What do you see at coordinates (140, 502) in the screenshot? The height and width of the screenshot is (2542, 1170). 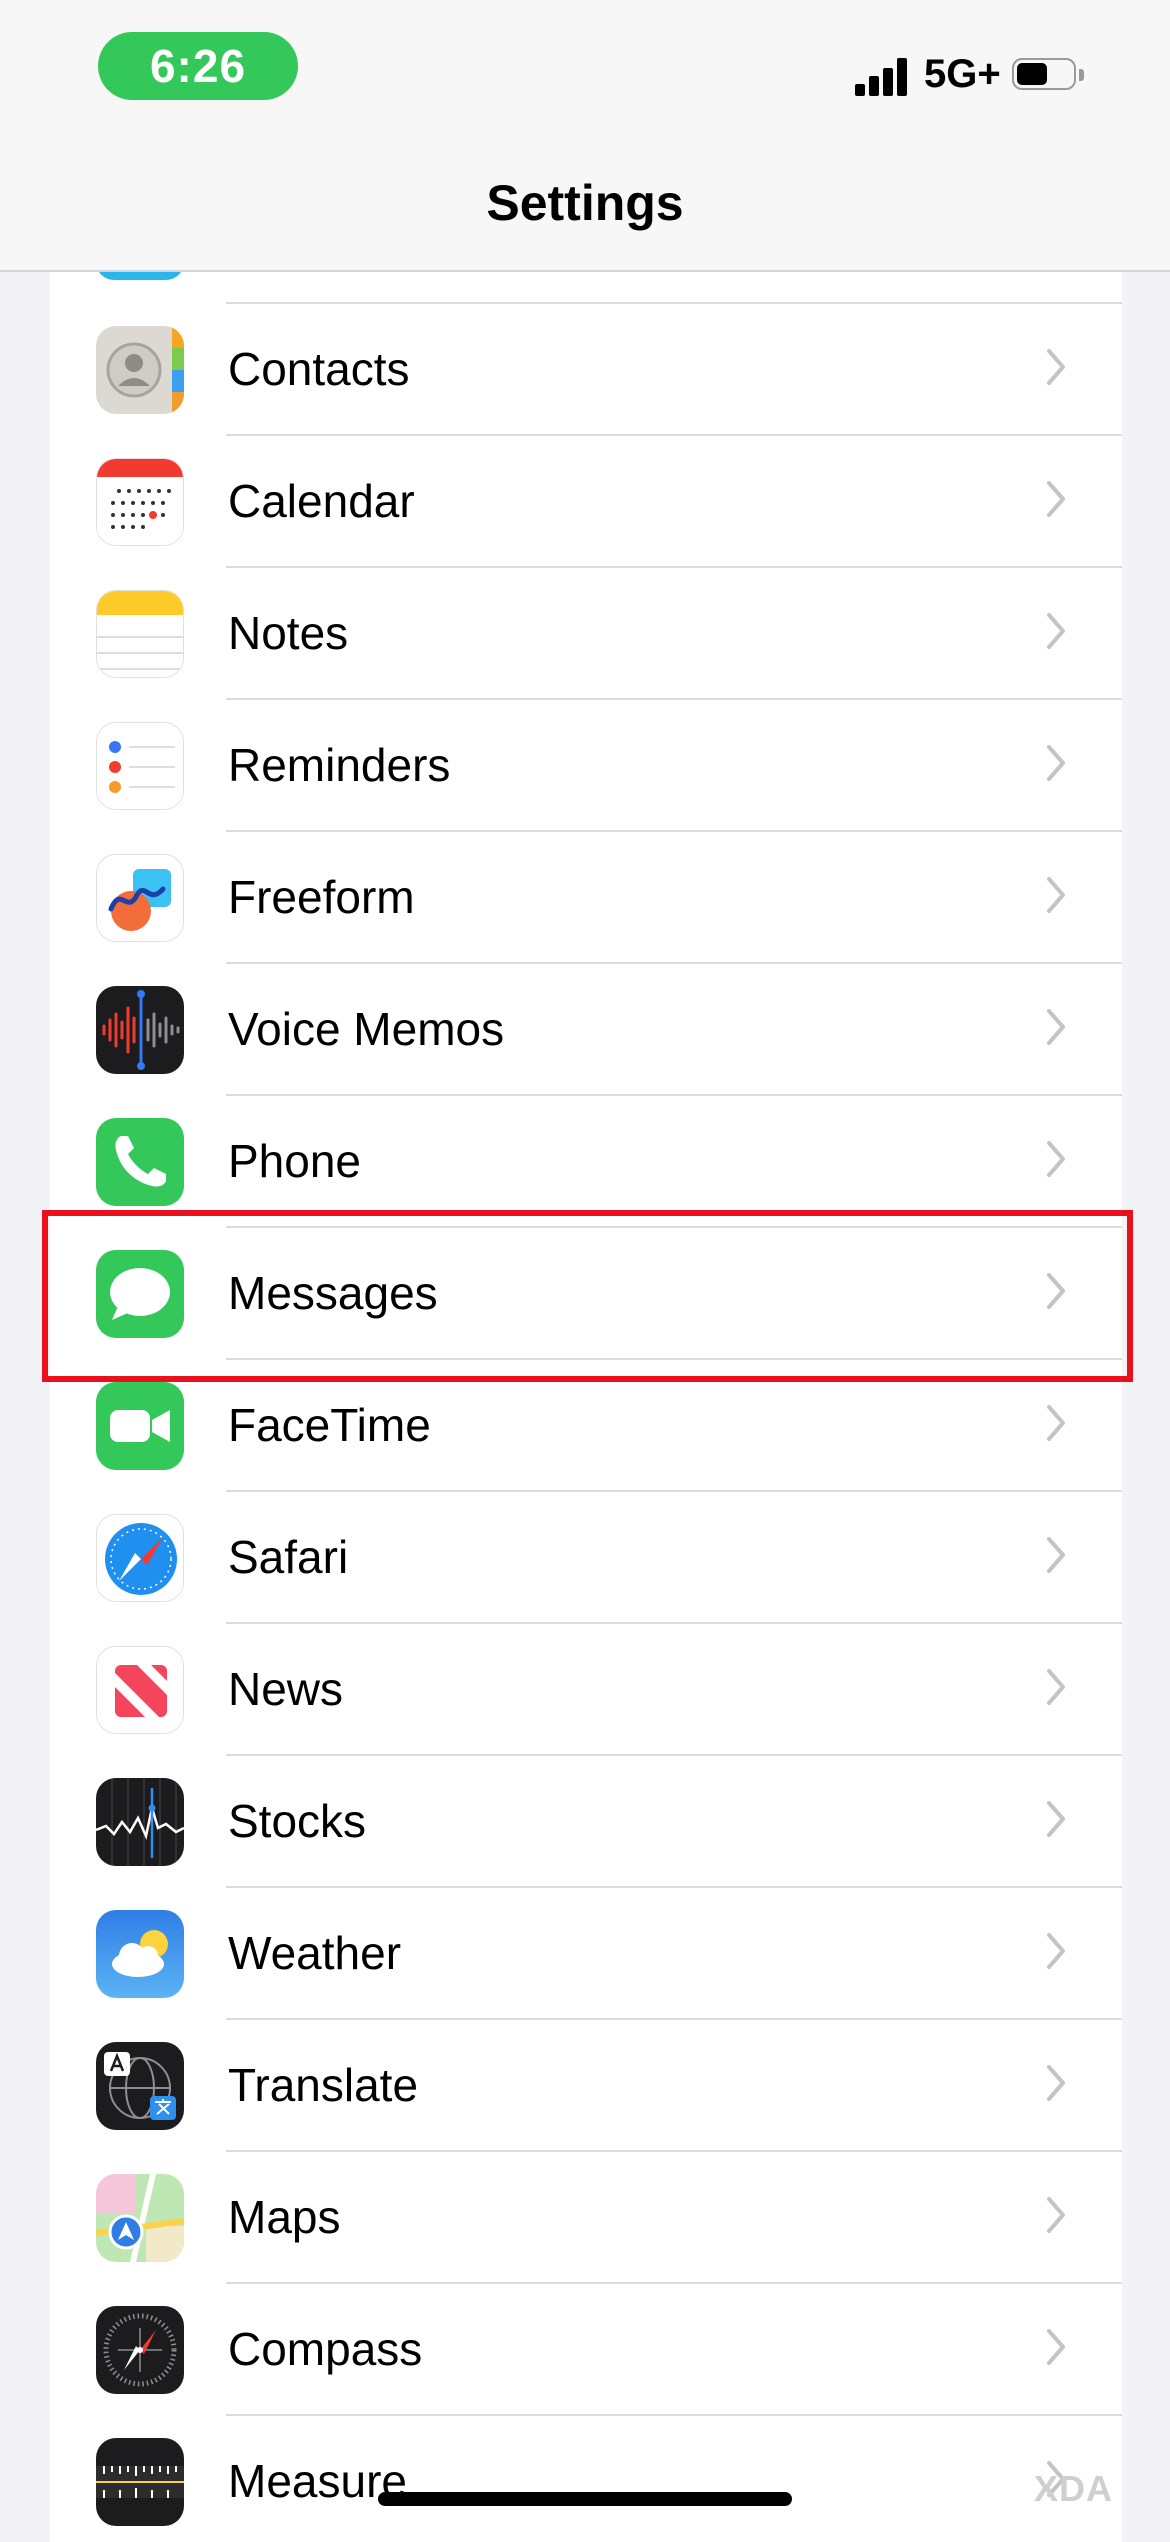 I see `calendar-icon` at bounding box center [140, 502].